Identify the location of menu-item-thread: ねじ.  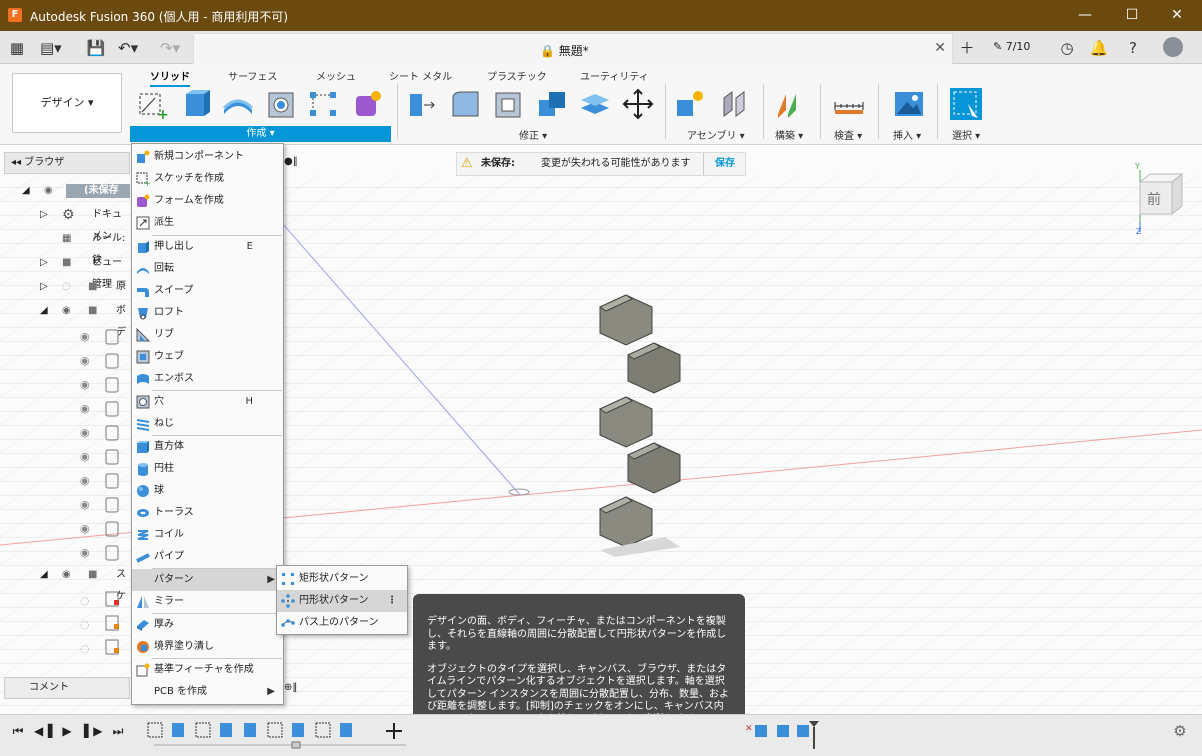
(207, 424).